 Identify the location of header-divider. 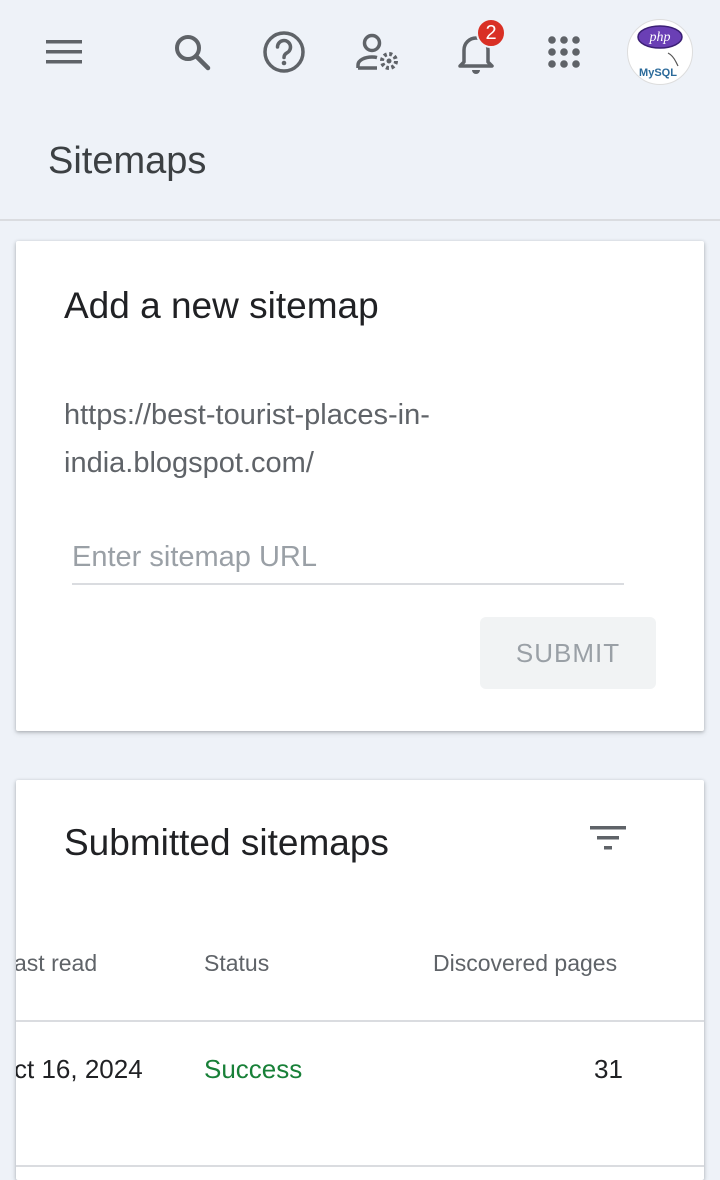
(360, 220).